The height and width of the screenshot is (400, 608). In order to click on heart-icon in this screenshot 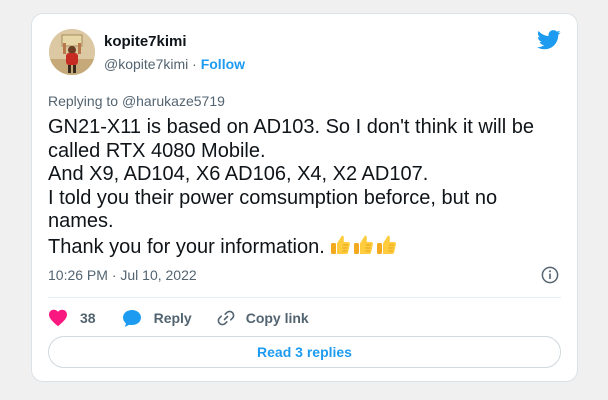, I will do `click(58, 318)`.